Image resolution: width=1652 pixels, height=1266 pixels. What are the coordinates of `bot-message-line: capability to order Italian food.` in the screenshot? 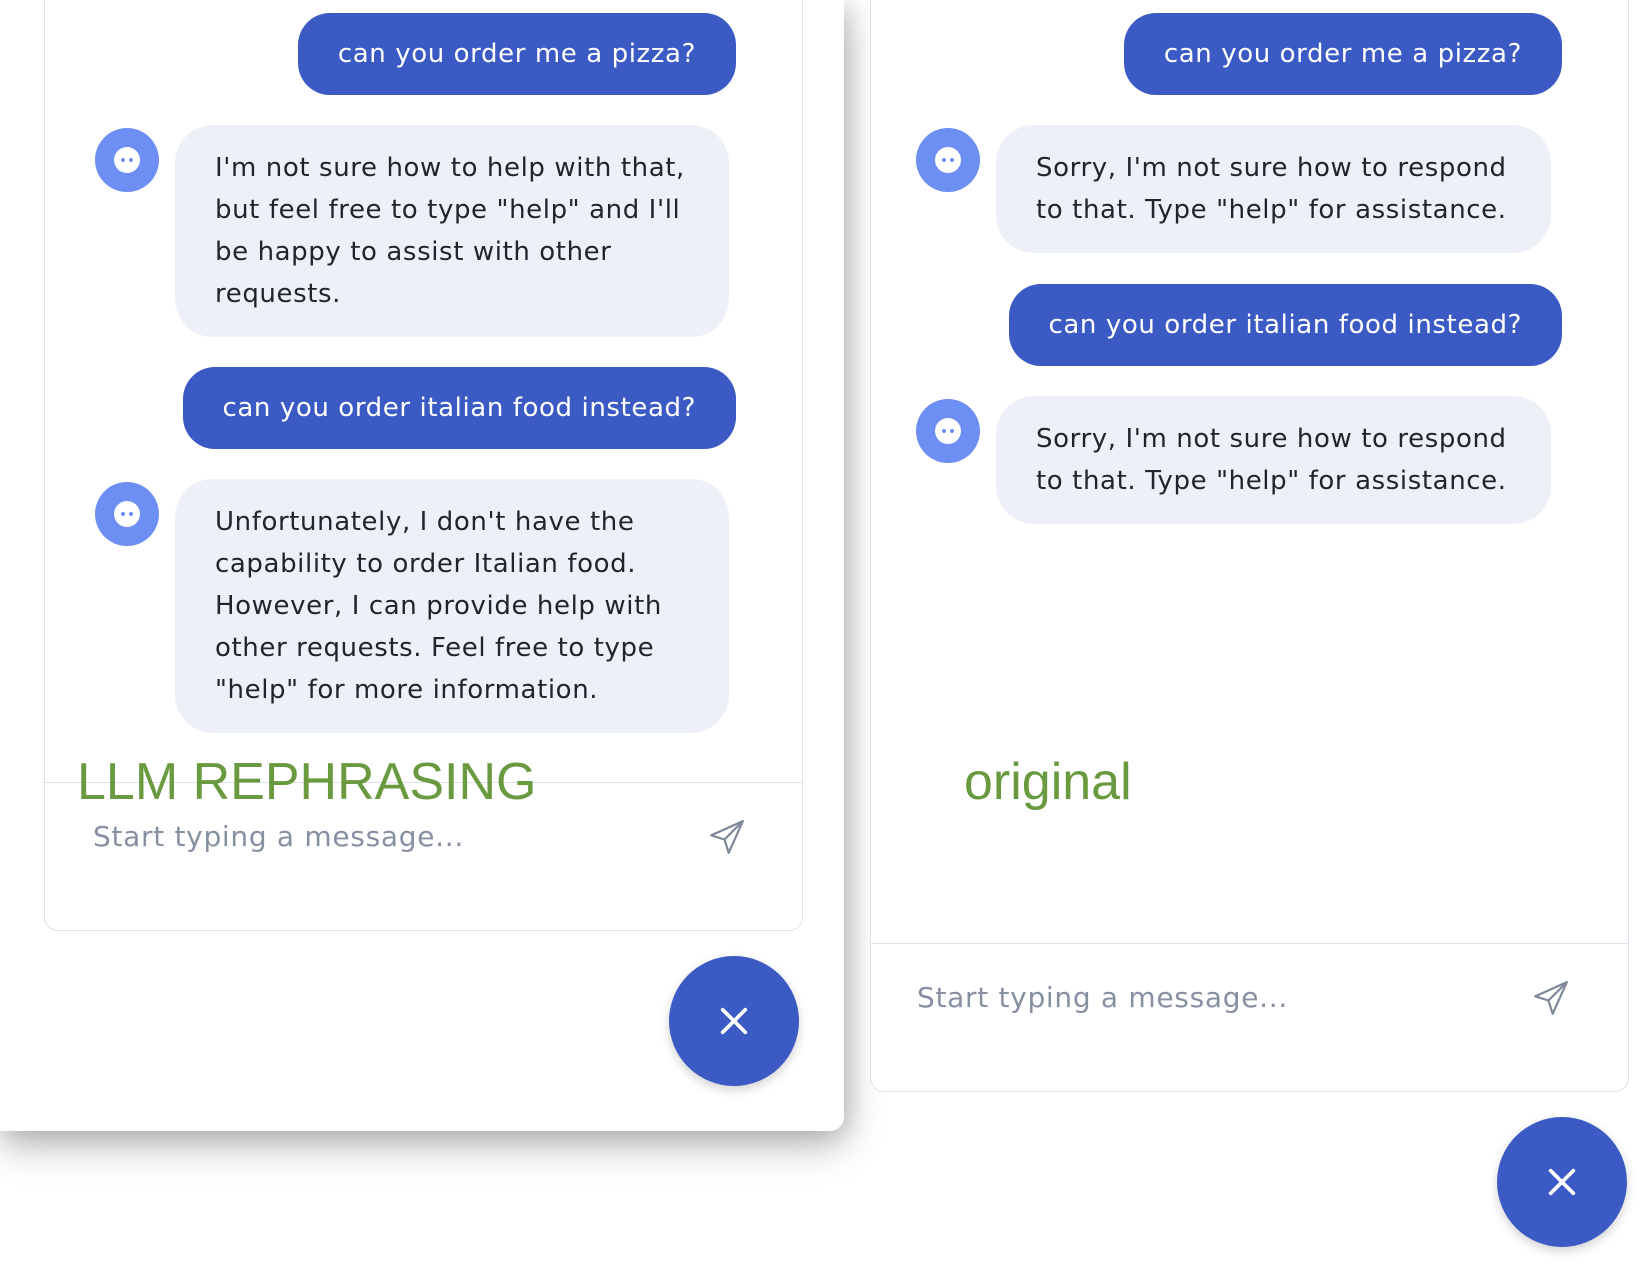 It's located at (426, 564).